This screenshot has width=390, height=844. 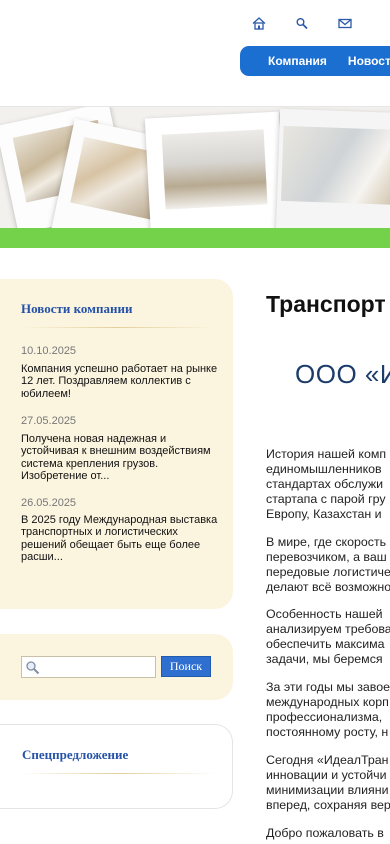 What do you see at coordinates (344, 23) in the screenshot?
I see `mail-icon` at bounding box center [344, 23].